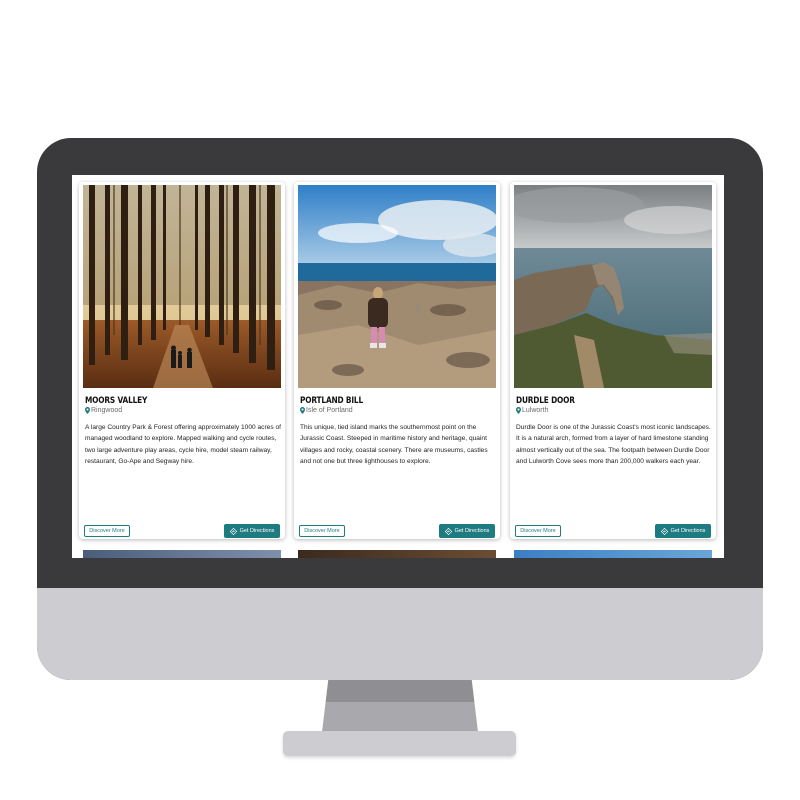 The width and height of the screenshot is (800, 800). Describe the element at coordinates (331, 401) in the screenshot. I see `attraction-title: PORTLAND BILL` at that location.